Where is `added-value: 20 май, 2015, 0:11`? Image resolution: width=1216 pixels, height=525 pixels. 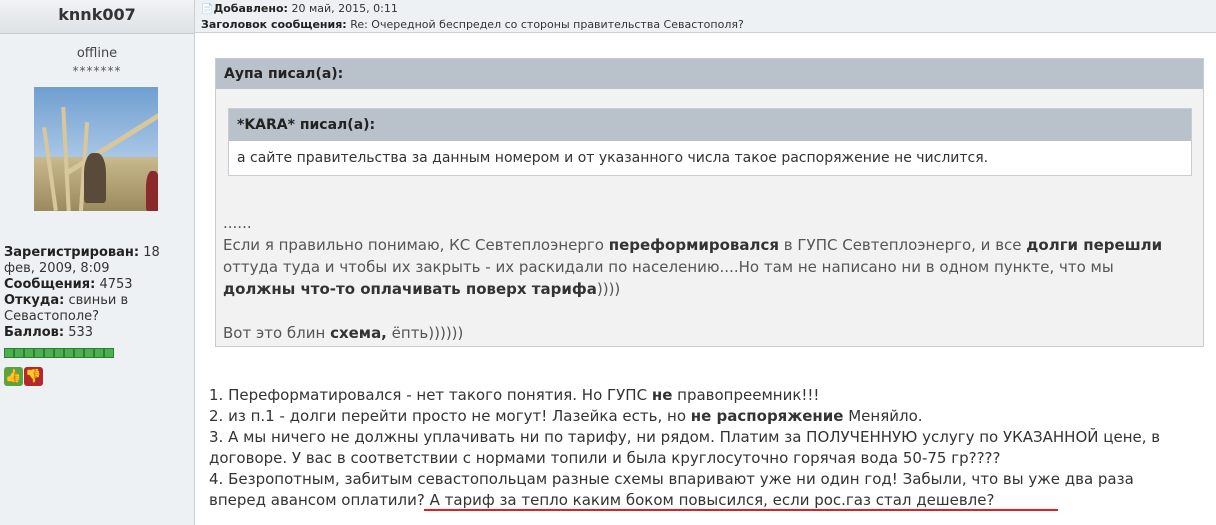 added-value: 20 май, 2015, 0:11 is located at coordinates (344, 8).